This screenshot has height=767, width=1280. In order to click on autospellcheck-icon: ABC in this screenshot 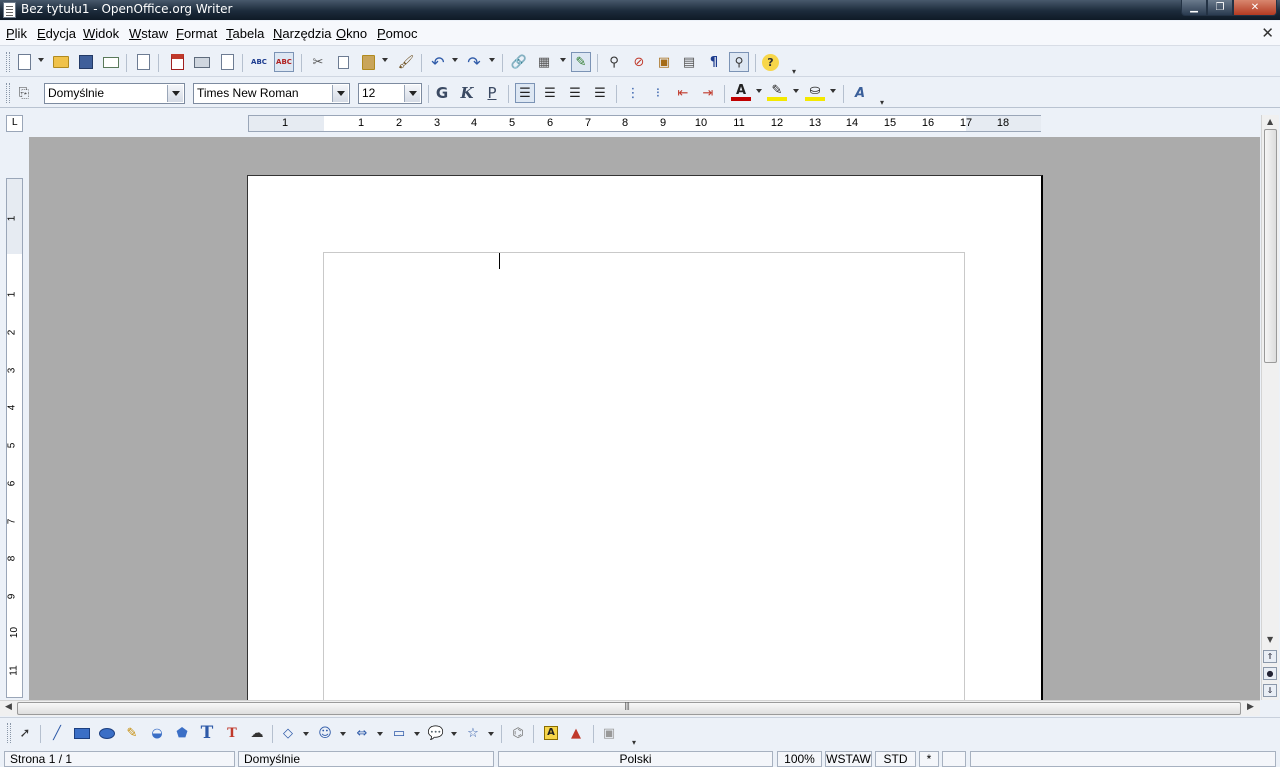, I will do `click(284, 62)`.